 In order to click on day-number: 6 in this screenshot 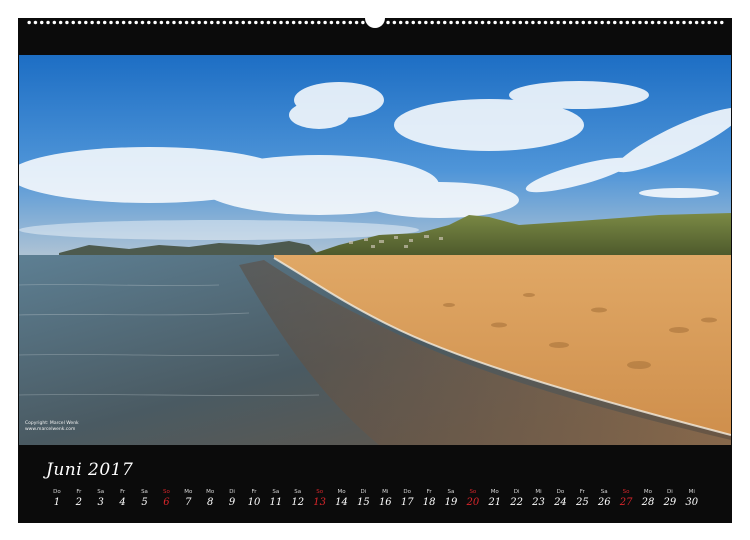, I will do `click(166, 502)`.